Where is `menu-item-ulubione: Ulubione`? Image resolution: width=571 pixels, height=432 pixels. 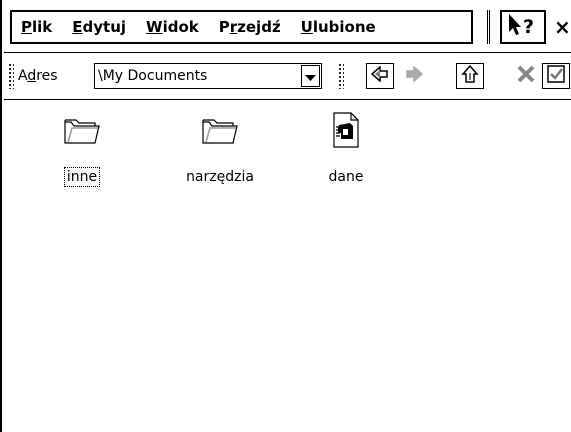 menu-item-ulubione: Ulubione is located at coordinates (338, 27).